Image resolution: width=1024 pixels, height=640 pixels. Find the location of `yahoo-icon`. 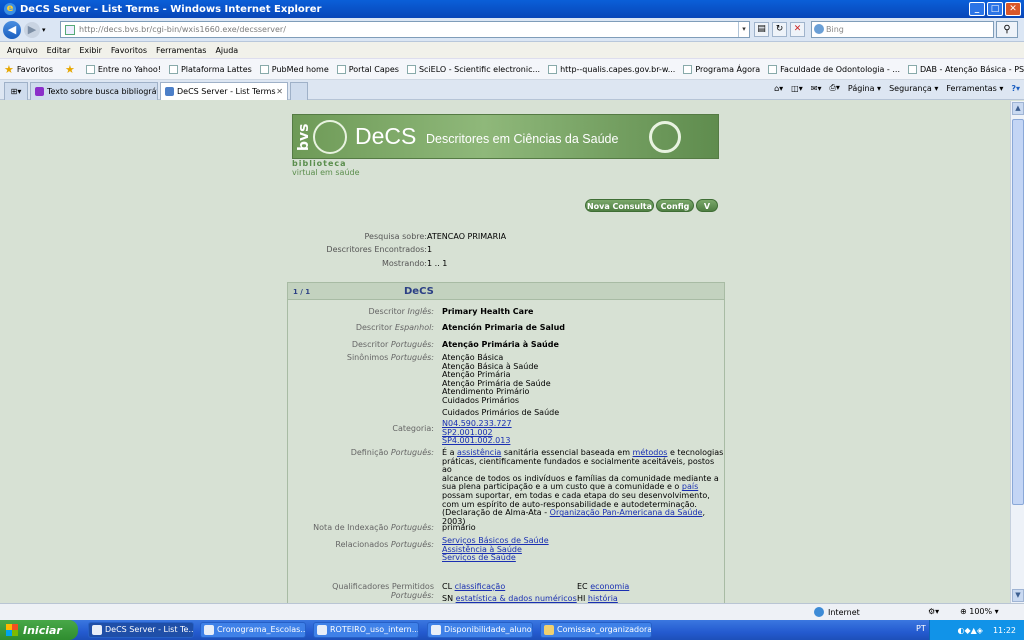

yahoo-icon is located at coordinates (90, 69).